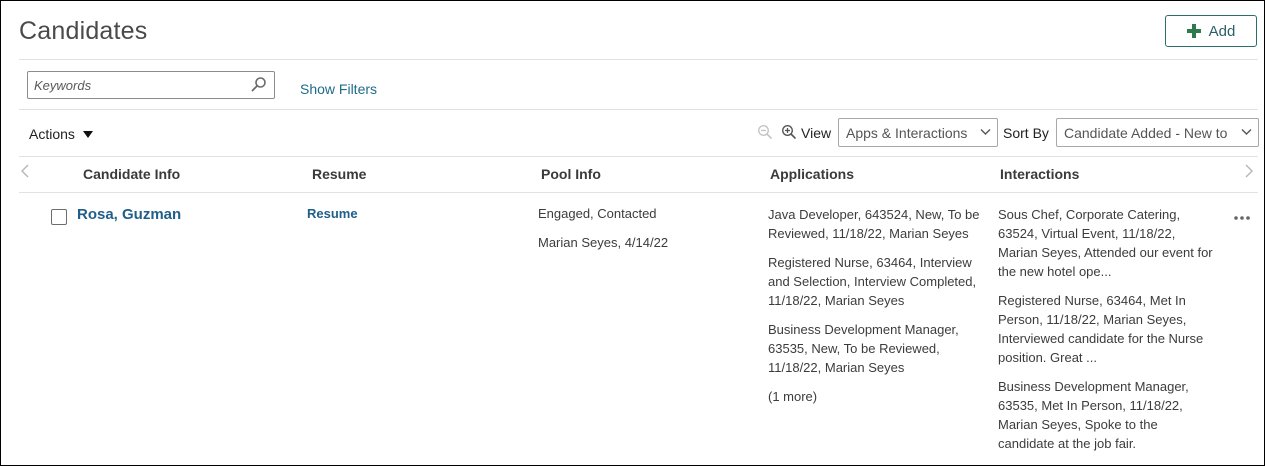  What do you see at coordinates (1242, 218) in the screenshot?
I see `more-options-icon` at bounding box center [1242, 218].